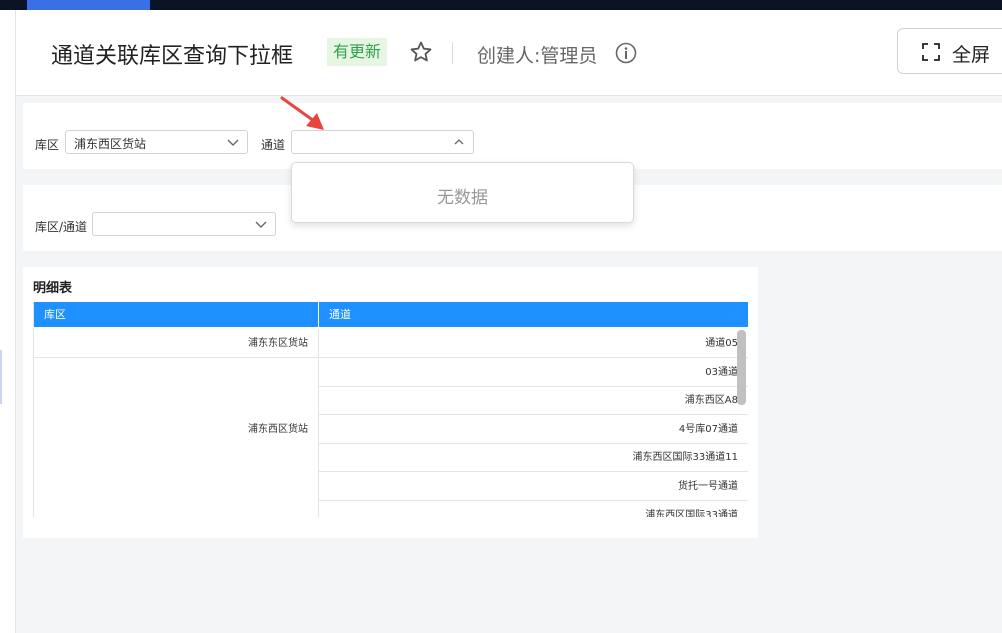 This screenshot has width=1002, height=633. I want to click on creator-label: 创建人:管理员, so click(537, 56).